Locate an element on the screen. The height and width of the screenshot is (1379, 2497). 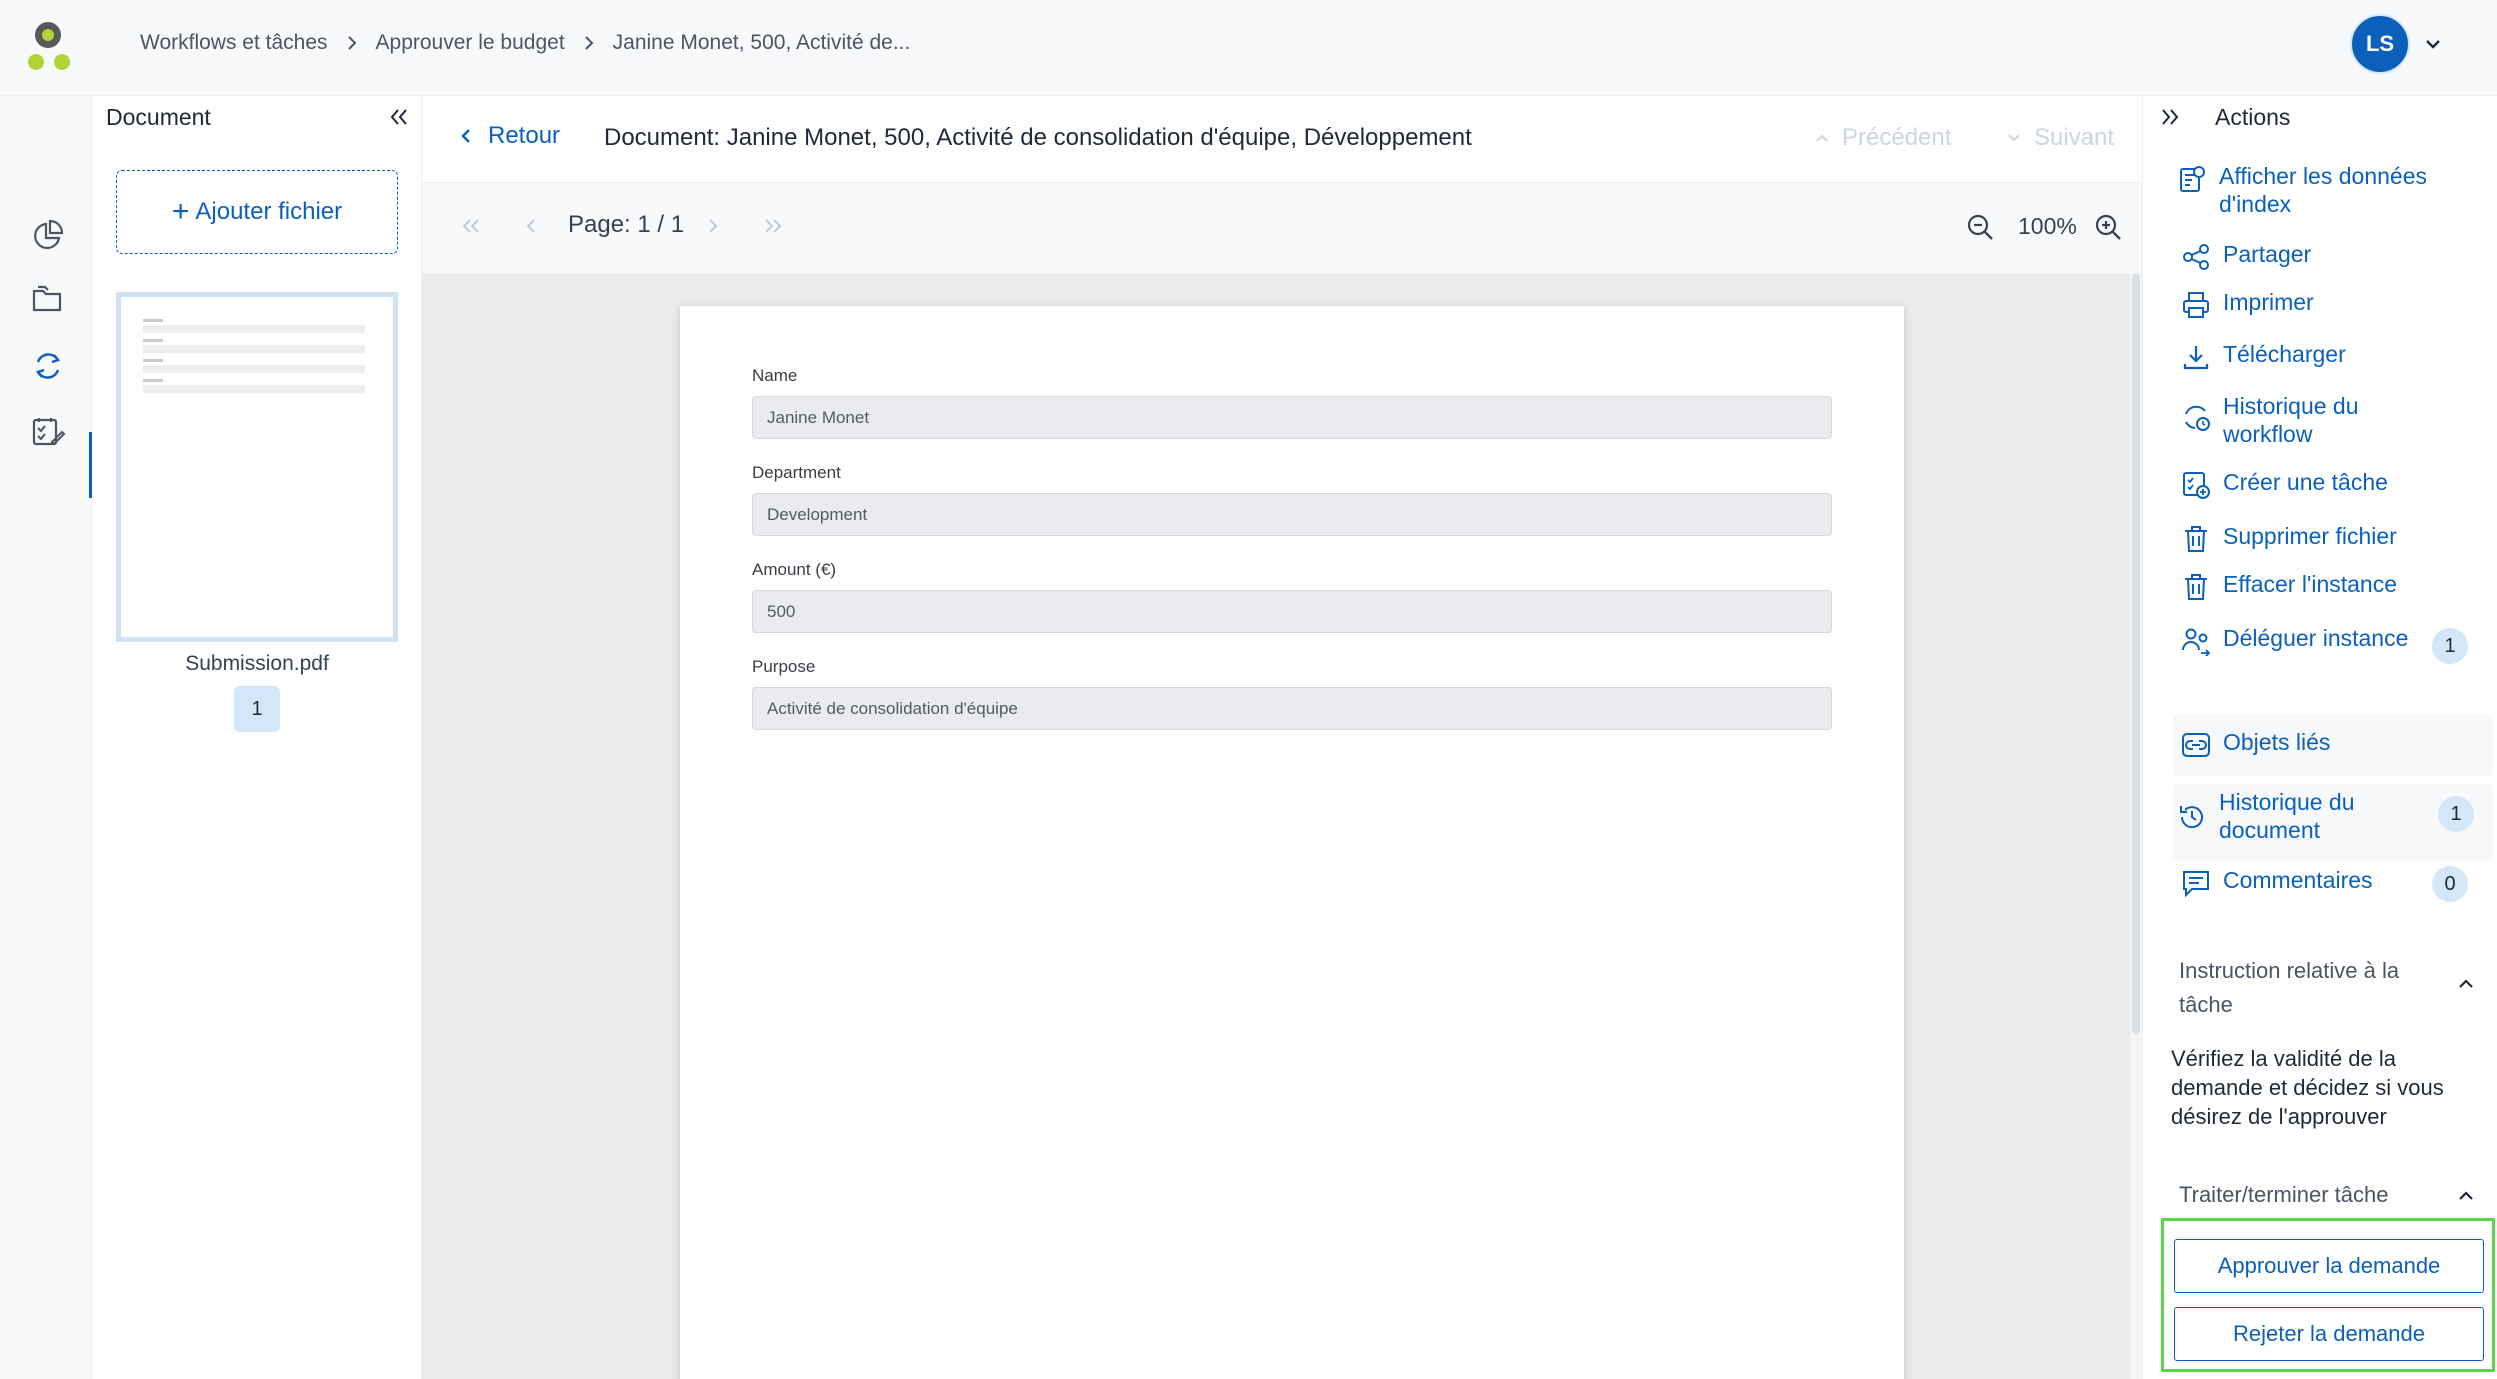
workflow-icon is located at coordinates (48, 366).